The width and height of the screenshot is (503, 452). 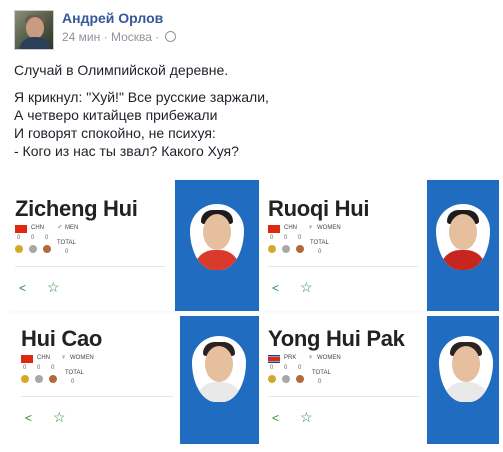 I want to click on poem-line: И говорят спокойно, не психуя:, so click(x=115, y=133).